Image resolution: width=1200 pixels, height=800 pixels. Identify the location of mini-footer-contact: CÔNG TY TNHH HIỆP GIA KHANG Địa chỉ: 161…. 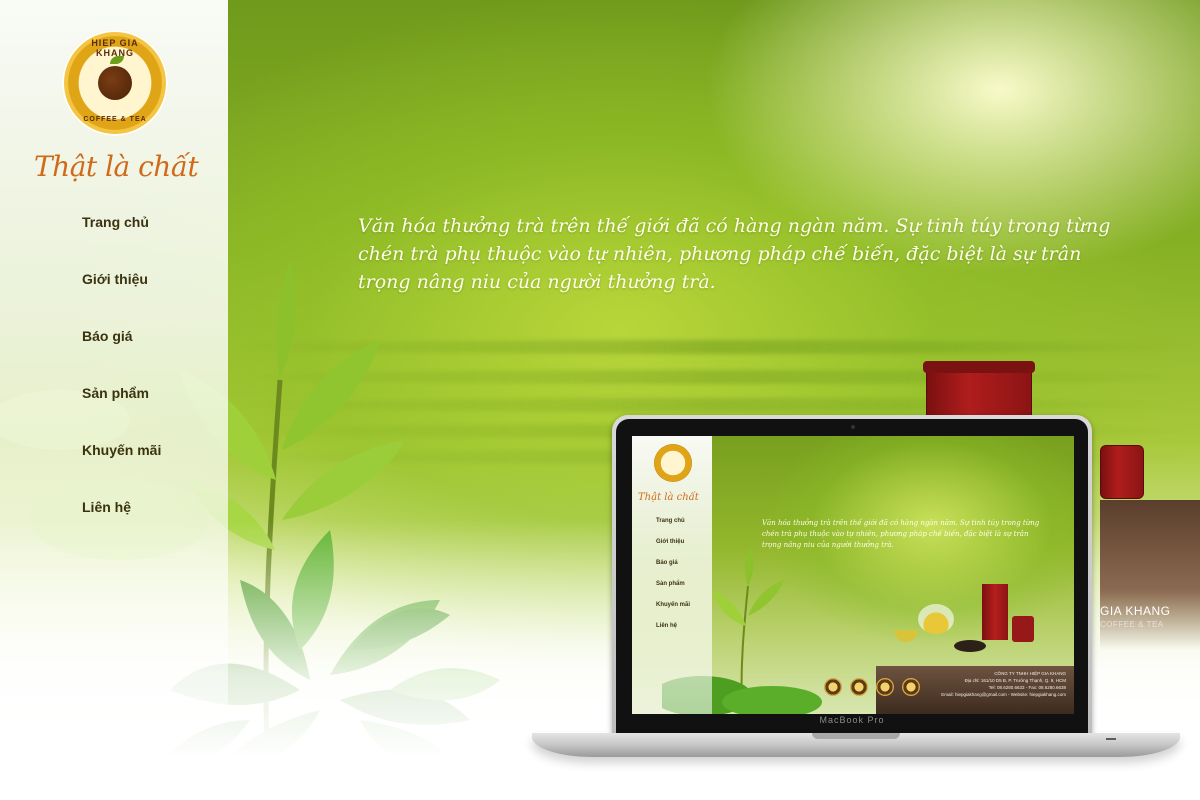
(1003, 684).